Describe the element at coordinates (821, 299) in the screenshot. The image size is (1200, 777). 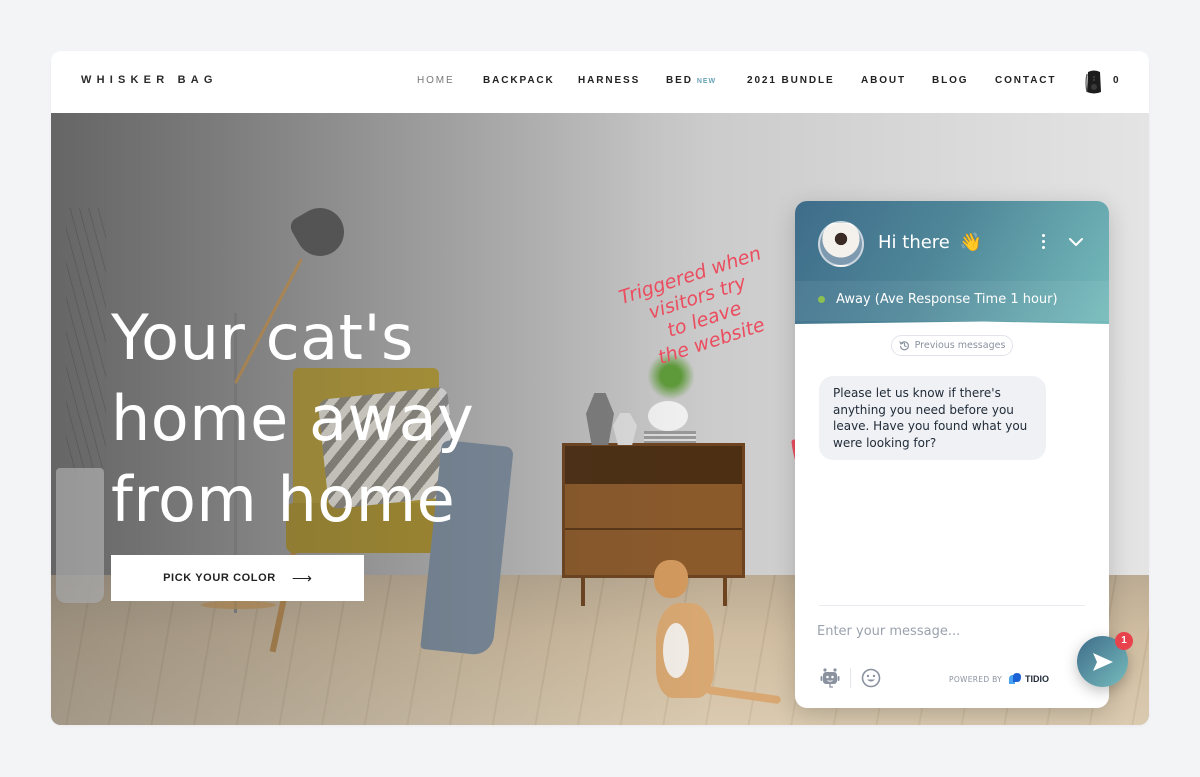
I see `status-dot-icon` at that location.